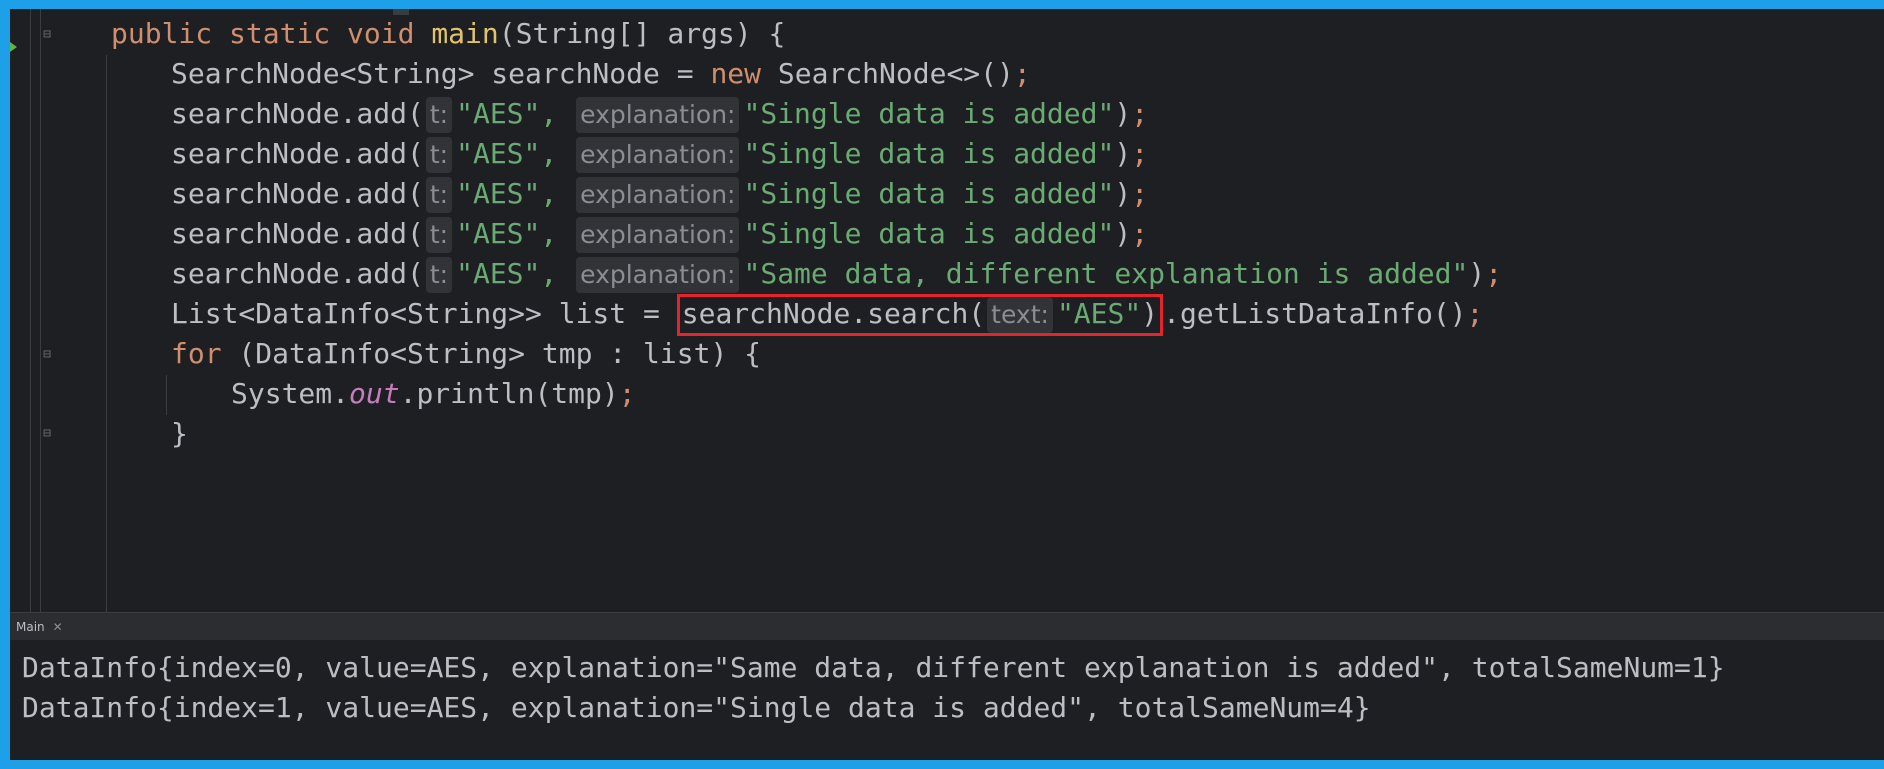  Describe the element at coordinates (30, 310) in the screenshot. I see `gutter-divider` at that location.